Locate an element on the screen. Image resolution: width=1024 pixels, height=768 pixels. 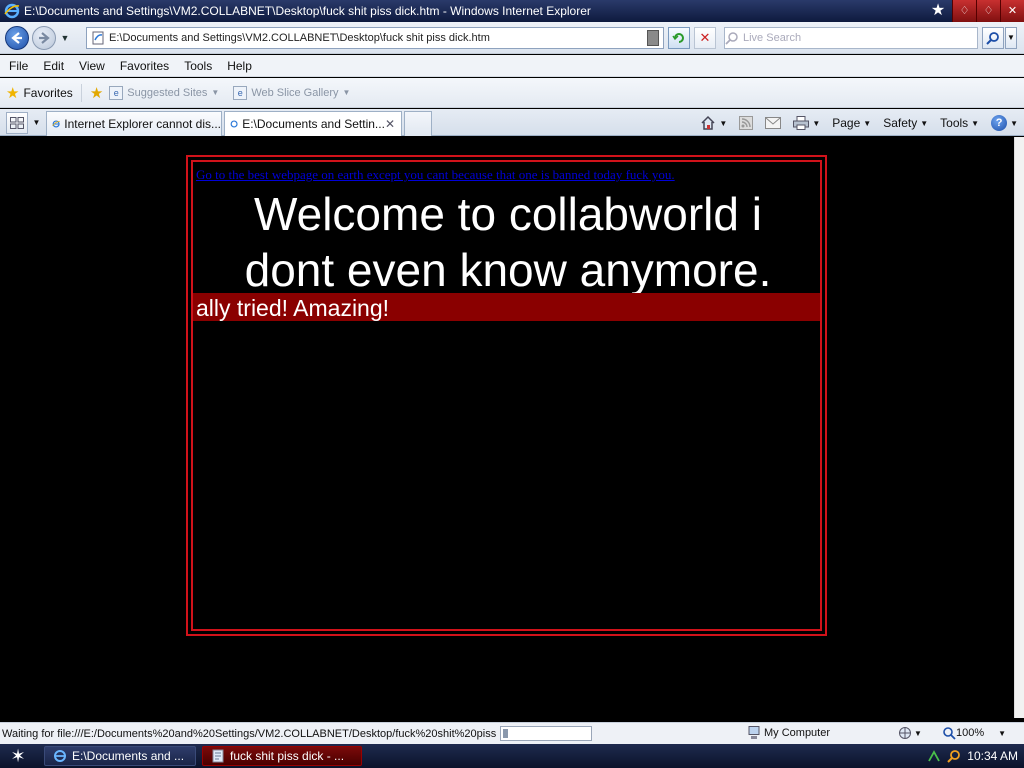
search-options-dropdown: ▼ is located at coordinates (1011, 38).